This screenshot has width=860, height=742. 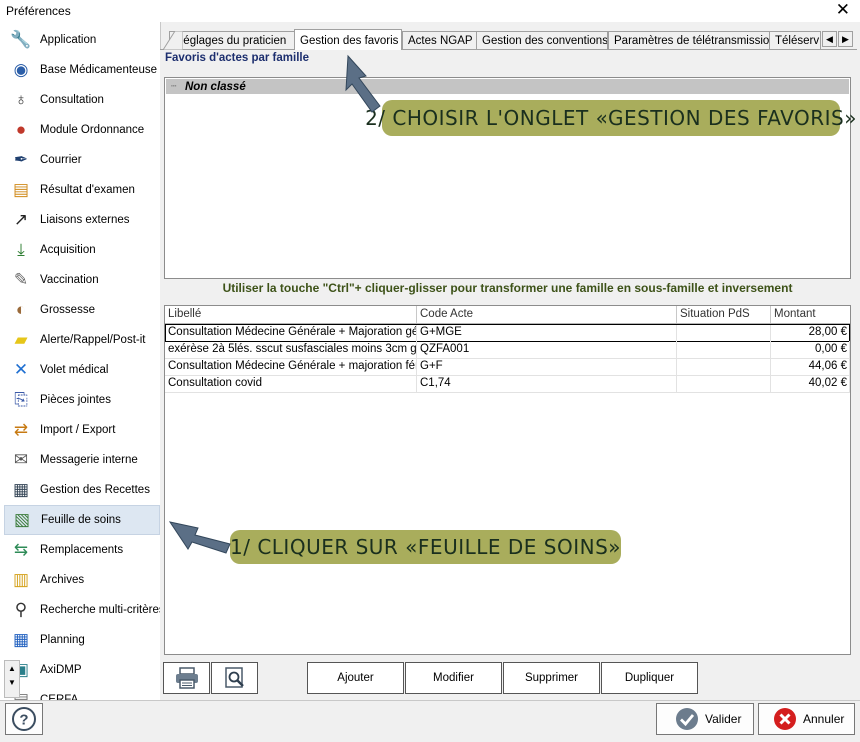 I want to click on sidebar-item-5: ▤ Résultat d'examen, so click(x=82, y=190).